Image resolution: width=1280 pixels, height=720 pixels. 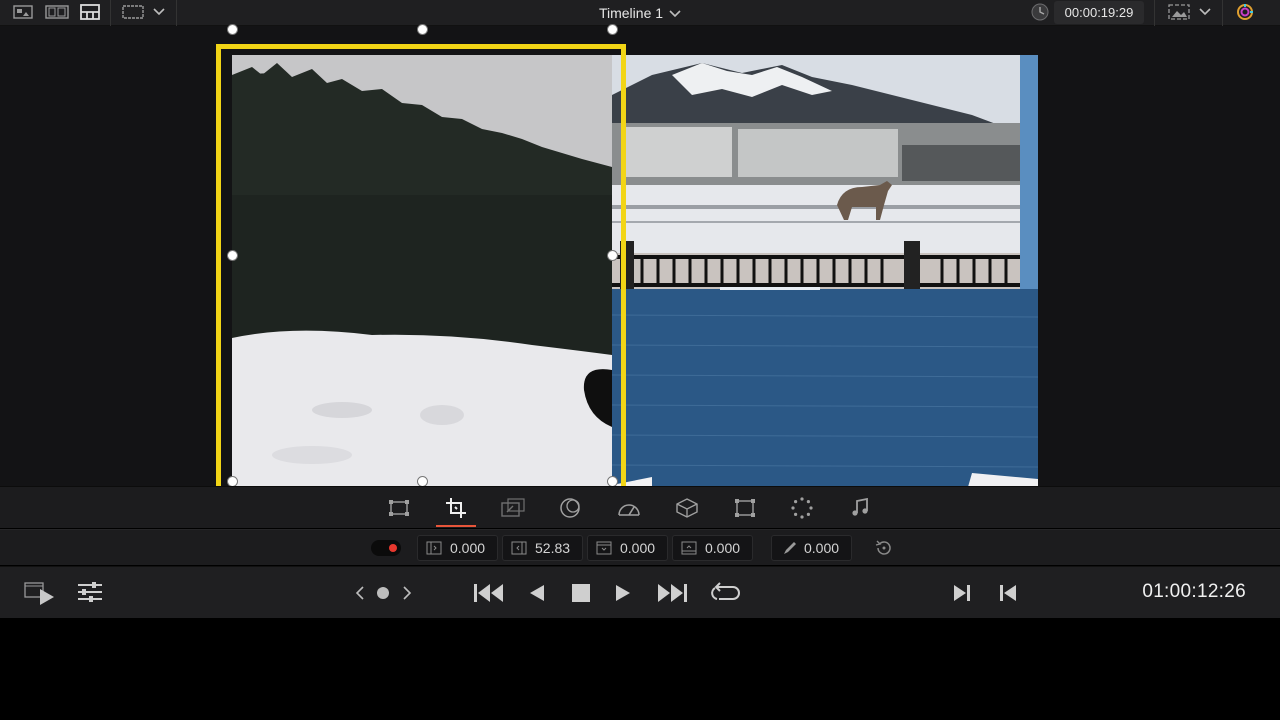 What do you see at coordinates (513, 508) in the screenshot?
I see `dynamic-zoom-icon` at bounding box center [513, 508].